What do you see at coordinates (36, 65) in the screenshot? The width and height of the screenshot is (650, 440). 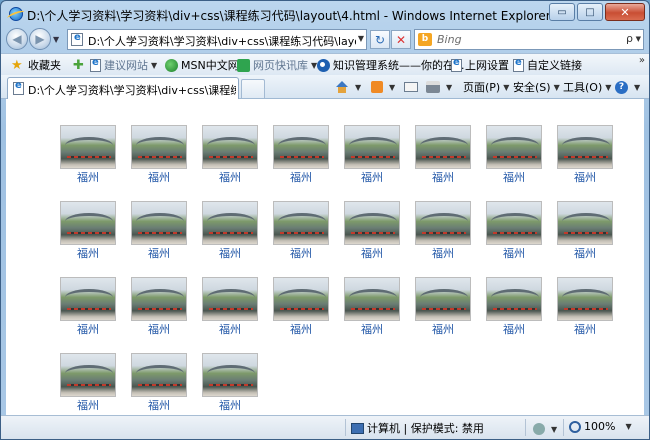 I see `favorites-button: ★ 收藏夹` at bounding box center [36, 65].